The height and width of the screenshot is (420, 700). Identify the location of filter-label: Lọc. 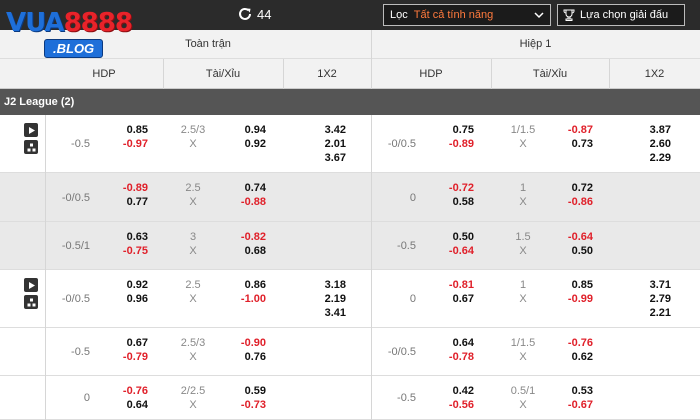
(399, 15).